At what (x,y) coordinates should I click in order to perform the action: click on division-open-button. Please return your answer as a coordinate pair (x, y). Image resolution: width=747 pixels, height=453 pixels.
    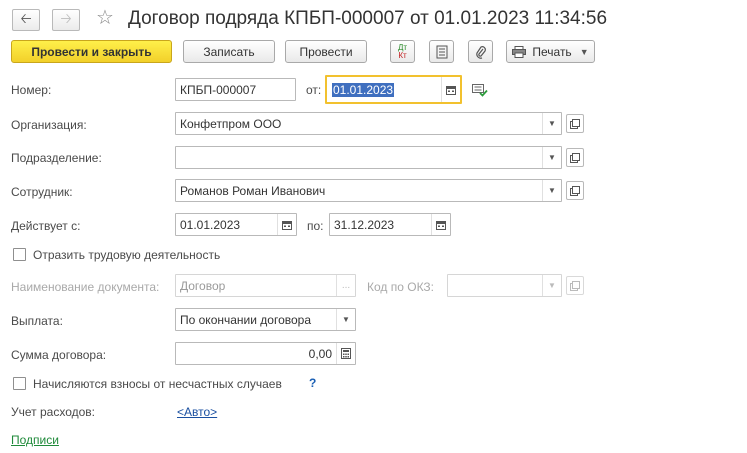
    Looking at the image, I should click on (575, 157).